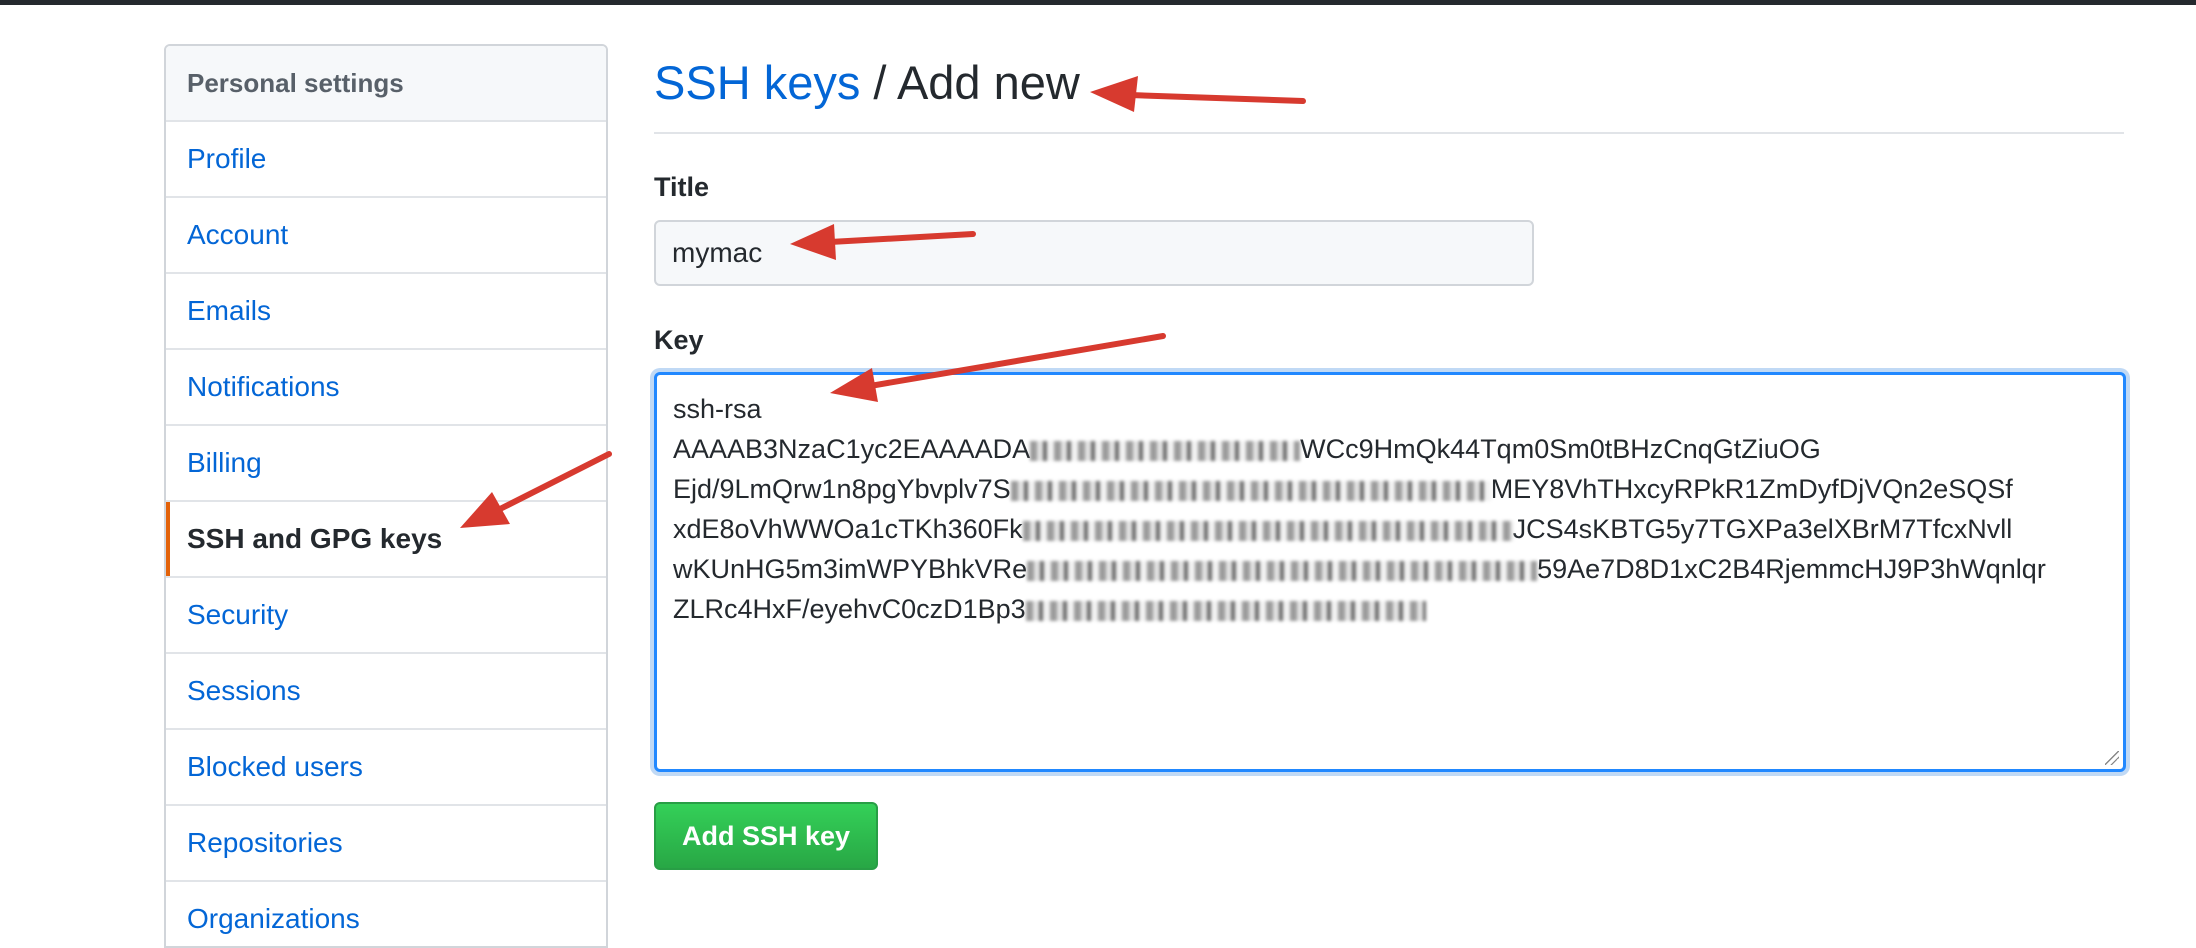 This screenshot has width=2196, height=948. Describe the element at coordinates (386, 914) in the screenshot. I see `sidebar-item-organizations: Organizations` at that location.